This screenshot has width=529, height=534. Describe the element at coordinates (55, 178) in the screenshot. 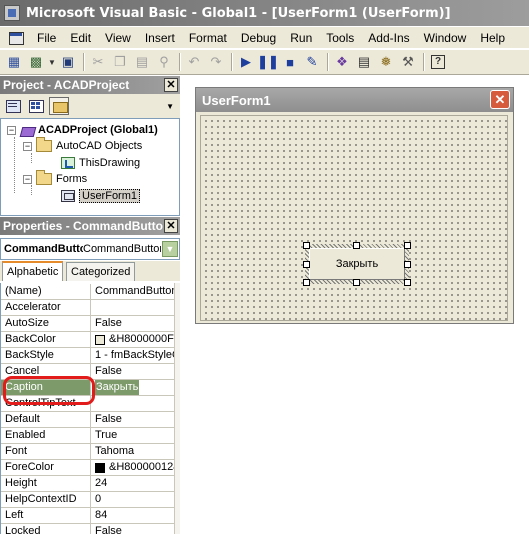

I see `tree-node-forms: − Forms` at that location.